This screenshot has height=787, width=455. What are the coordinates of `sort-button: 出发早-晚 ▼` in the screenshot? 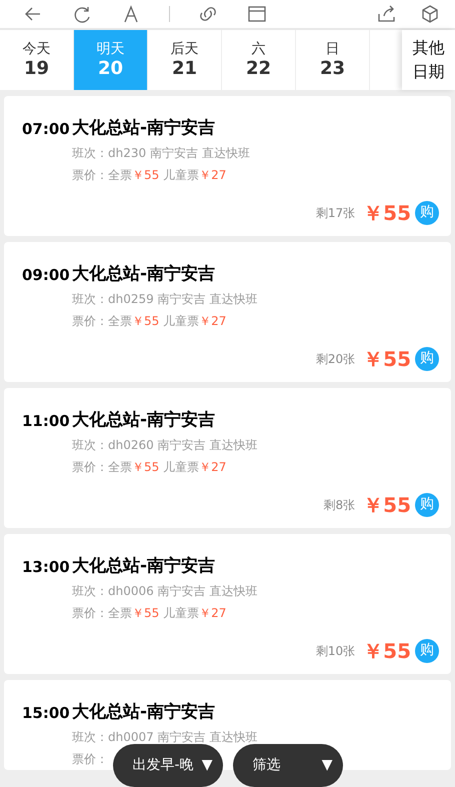 It's located at (167, 765).